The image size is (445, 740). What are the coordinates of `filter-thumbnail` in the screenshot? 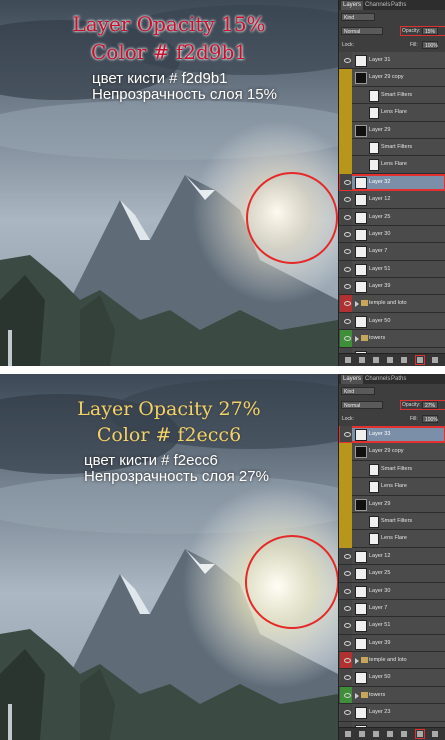 It's located at (374, 95).